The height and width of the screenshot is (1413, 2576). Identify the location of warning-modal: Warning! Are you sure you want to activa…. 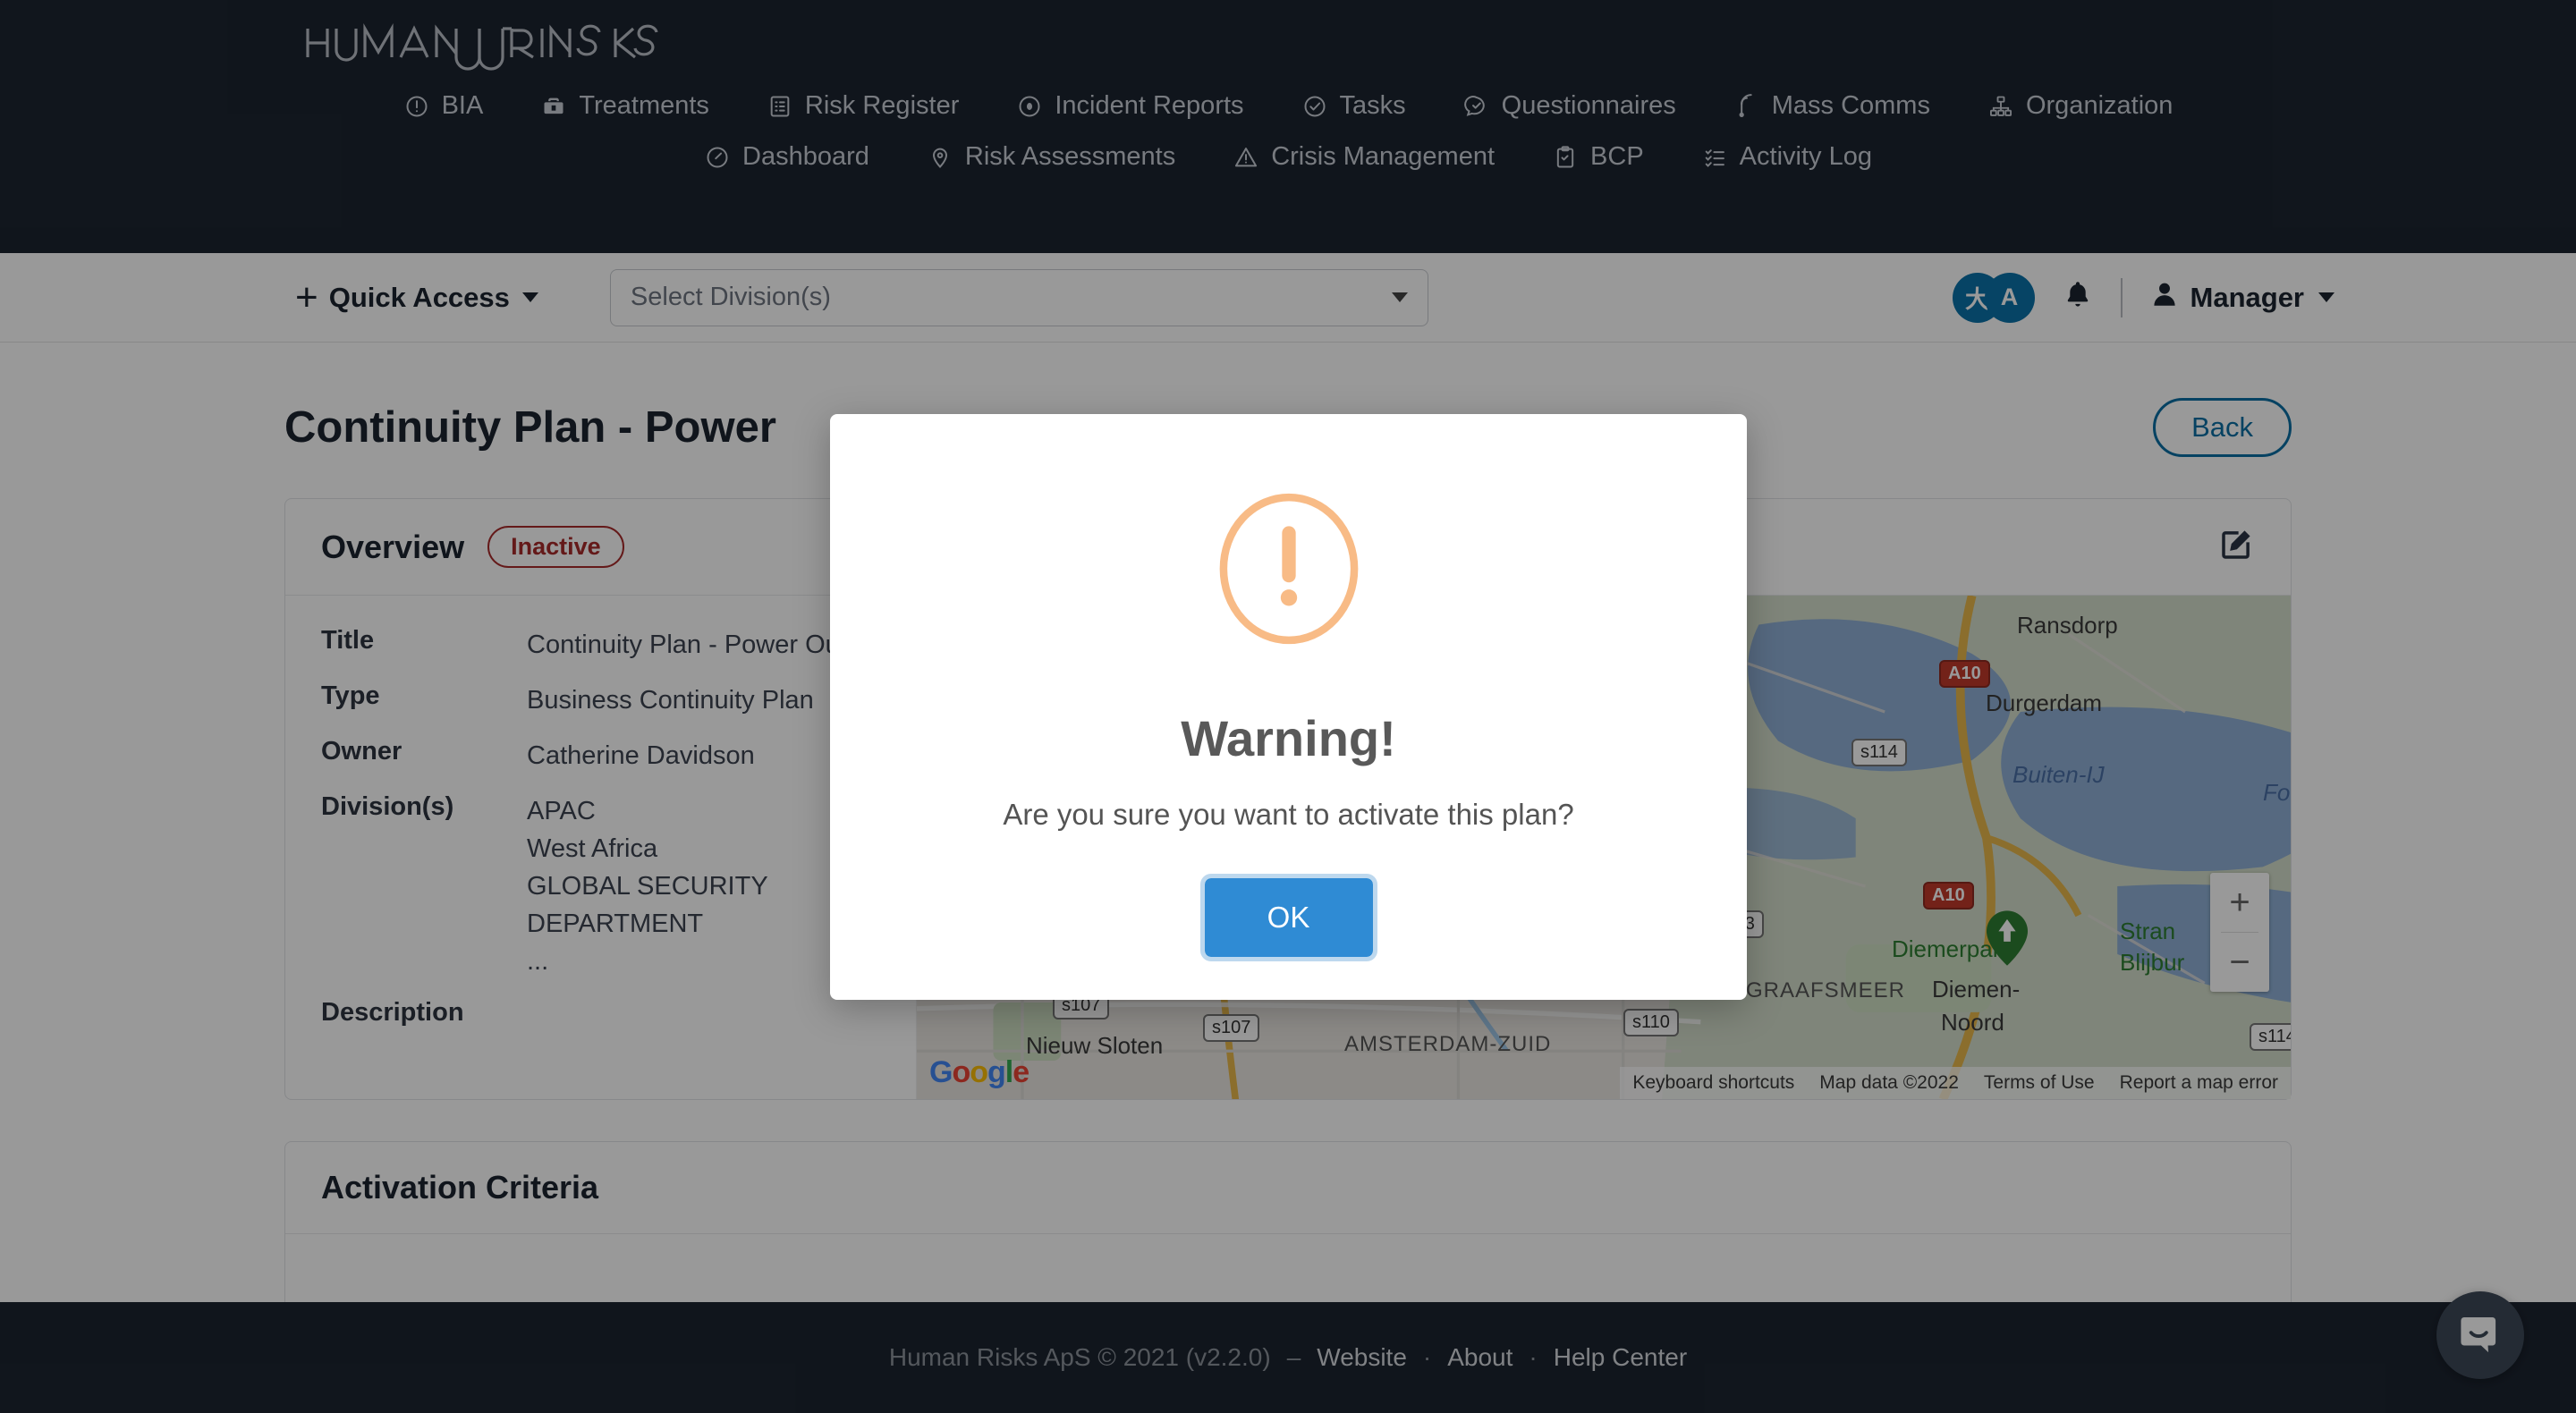
(1288, 707).